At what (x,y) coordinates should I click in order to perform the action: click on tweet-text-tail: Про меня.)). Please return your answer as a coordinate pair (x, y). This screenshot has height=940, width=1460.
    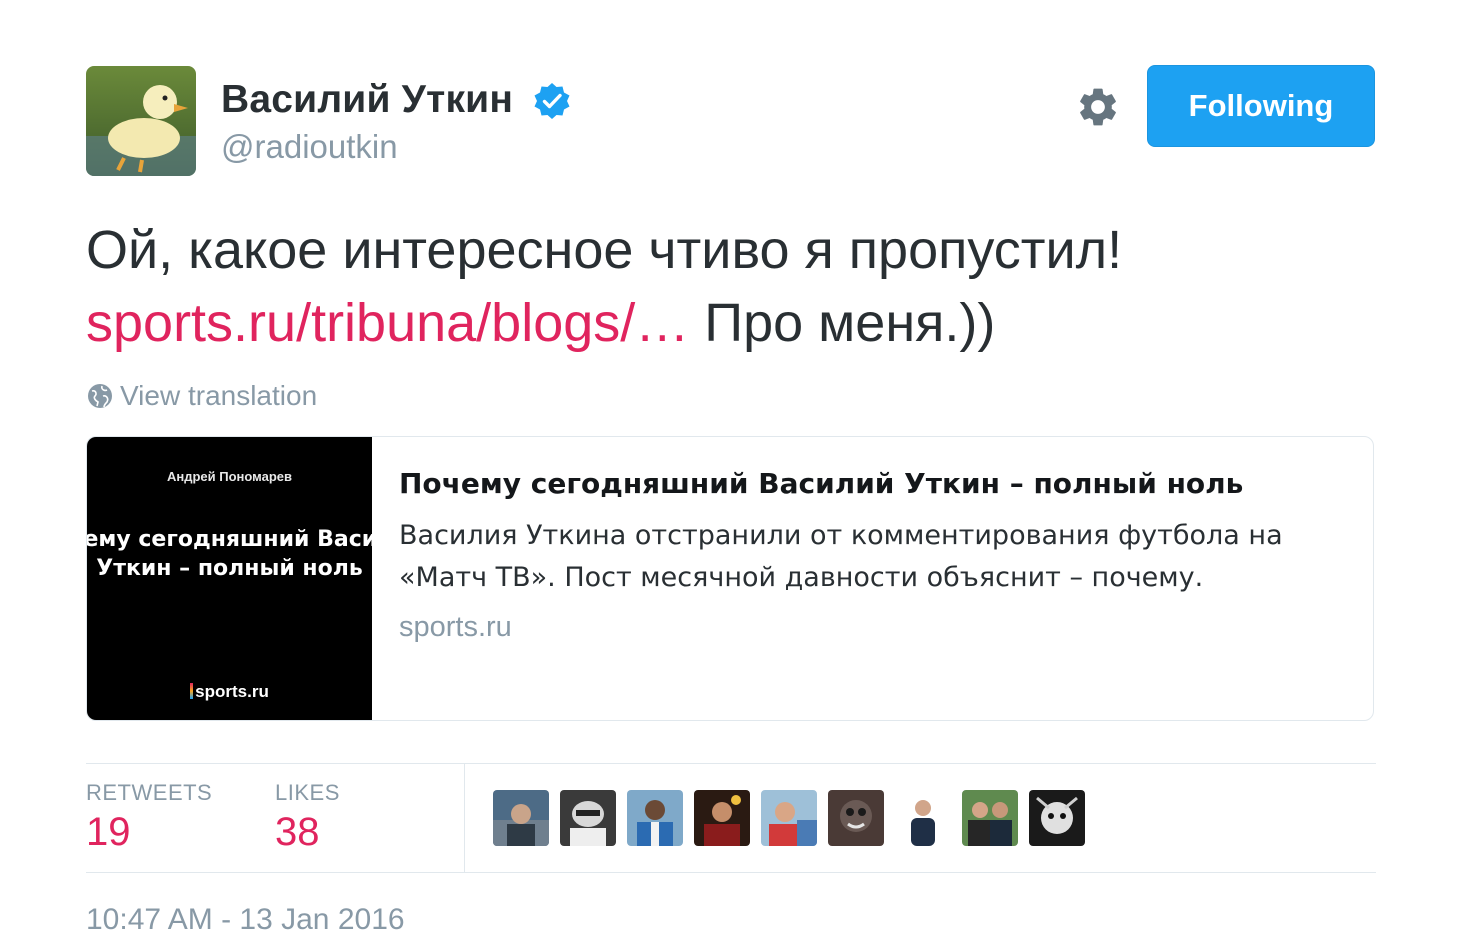
    Looking at the image, I should click on (842, 323).